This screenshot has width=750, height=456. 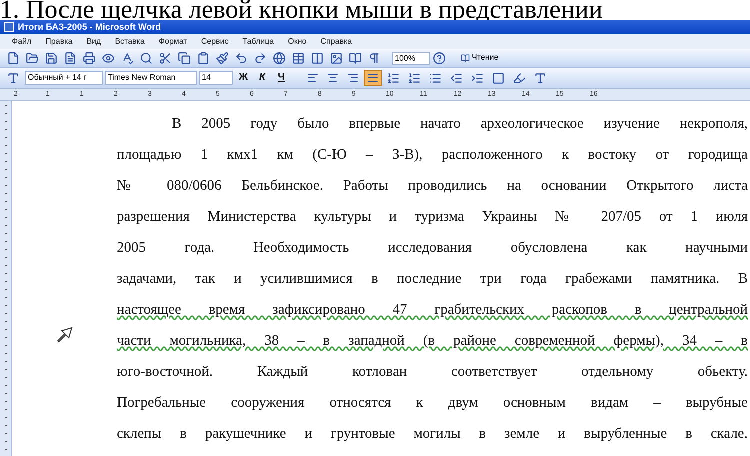 What do you see at coordinates (432, 403) in the screenshot?
I see `document-line: Погребальные сооружения относятся к двум основным видам – вырубные` at bounding box center [432, 403].